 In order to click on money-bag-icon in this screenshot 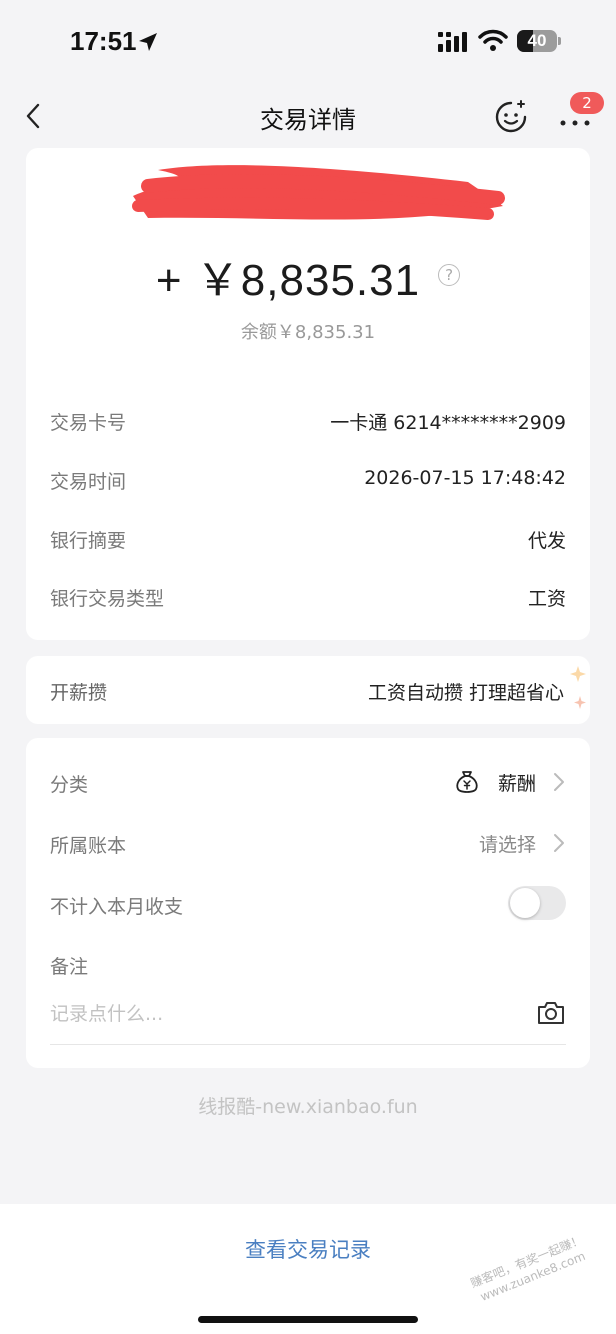, I will do `click(467, 782)`.